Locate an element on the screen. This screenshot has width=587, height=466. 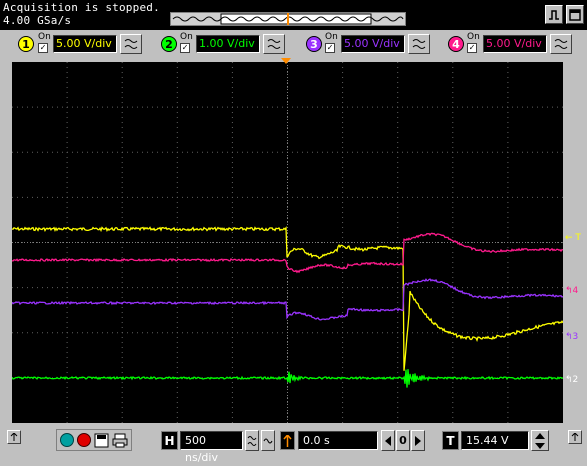
channel-2-on-label: On is located at coordinates (186, 37).